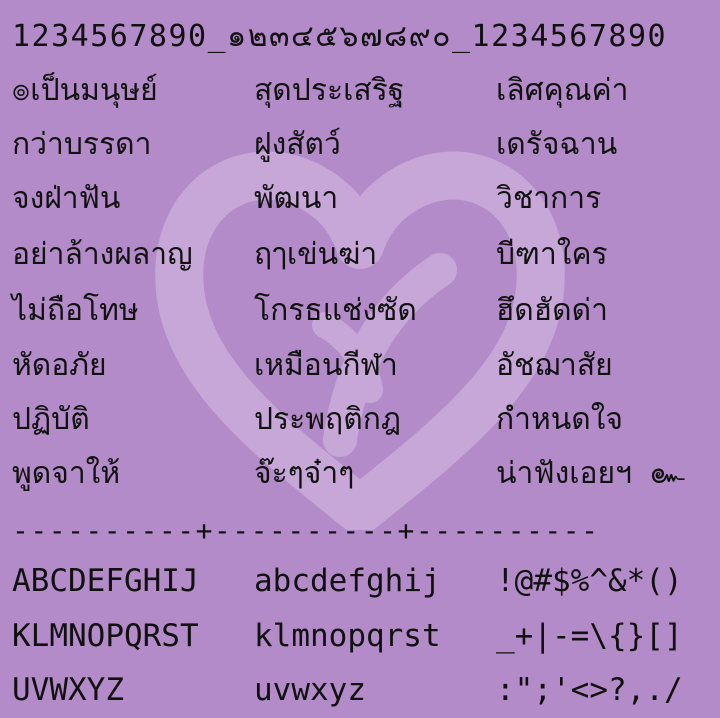  What do you see at coordinates (589, 690) in the screenshot?
I see `symbols-cell: :";'<>?,./` at bounding box center [589, 690].